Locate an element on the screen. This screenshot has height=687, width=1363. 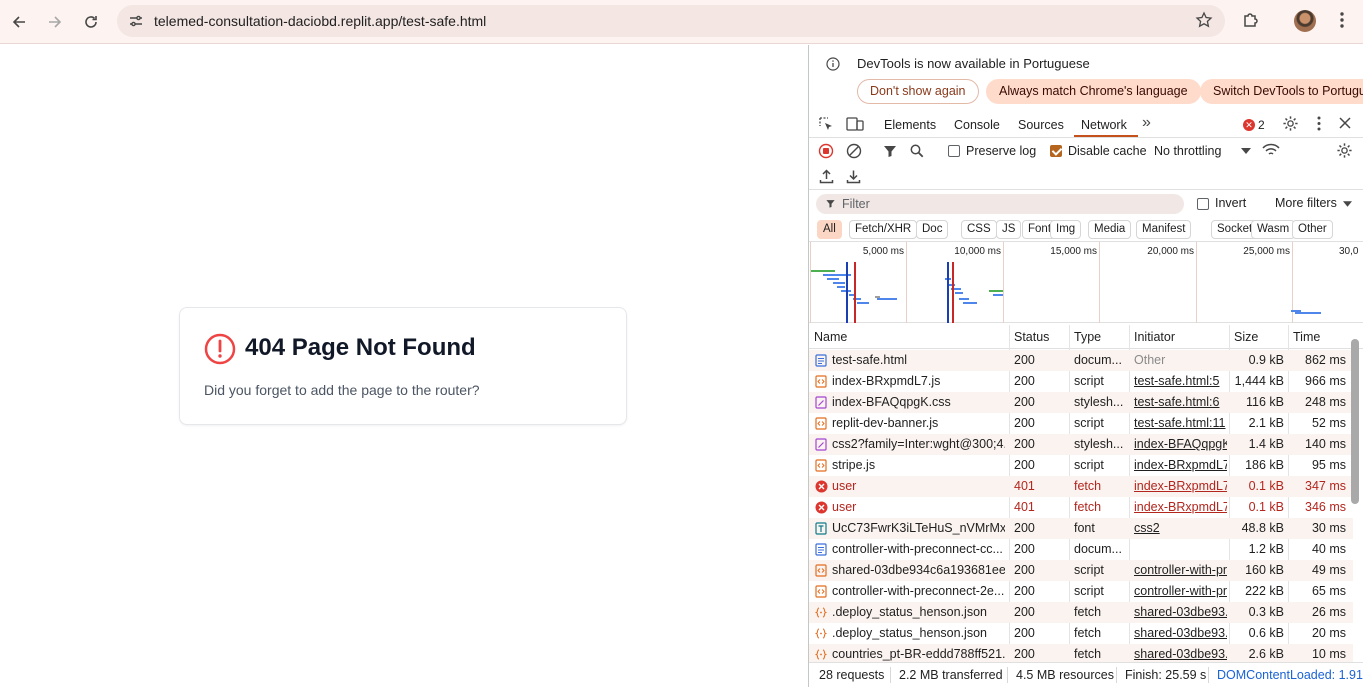
back-button is located at coordinates (19, 22).